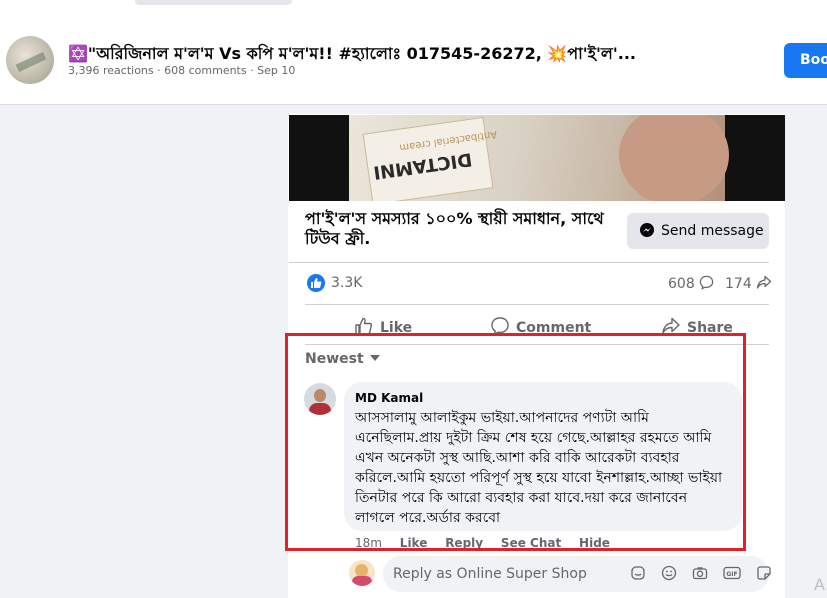 The image size is (827, 598). I want to click on share-button: Share, so click(697, 326).